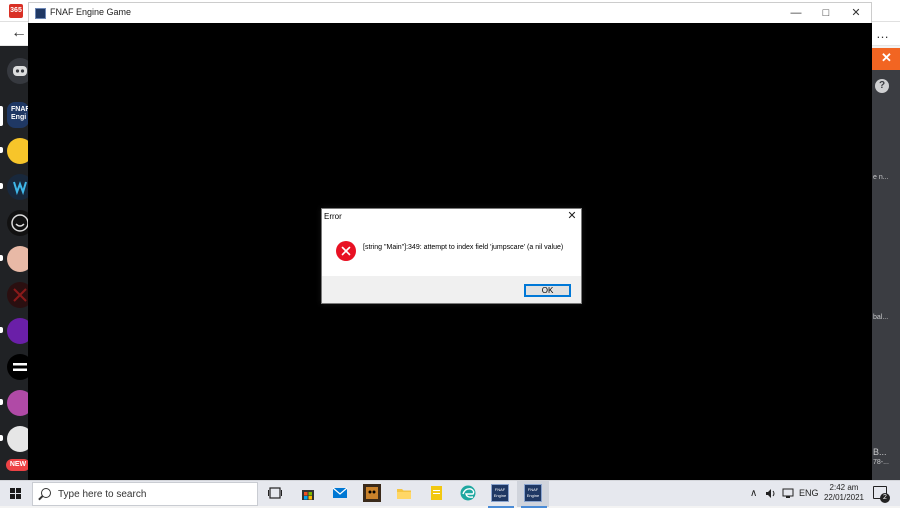 The width and height of the screenshot is (900, 508). What do you see at coordinates (102, 494) in the screenshot?
I see `search-placeholder: Type here to search` at bounding box center [102, 494].